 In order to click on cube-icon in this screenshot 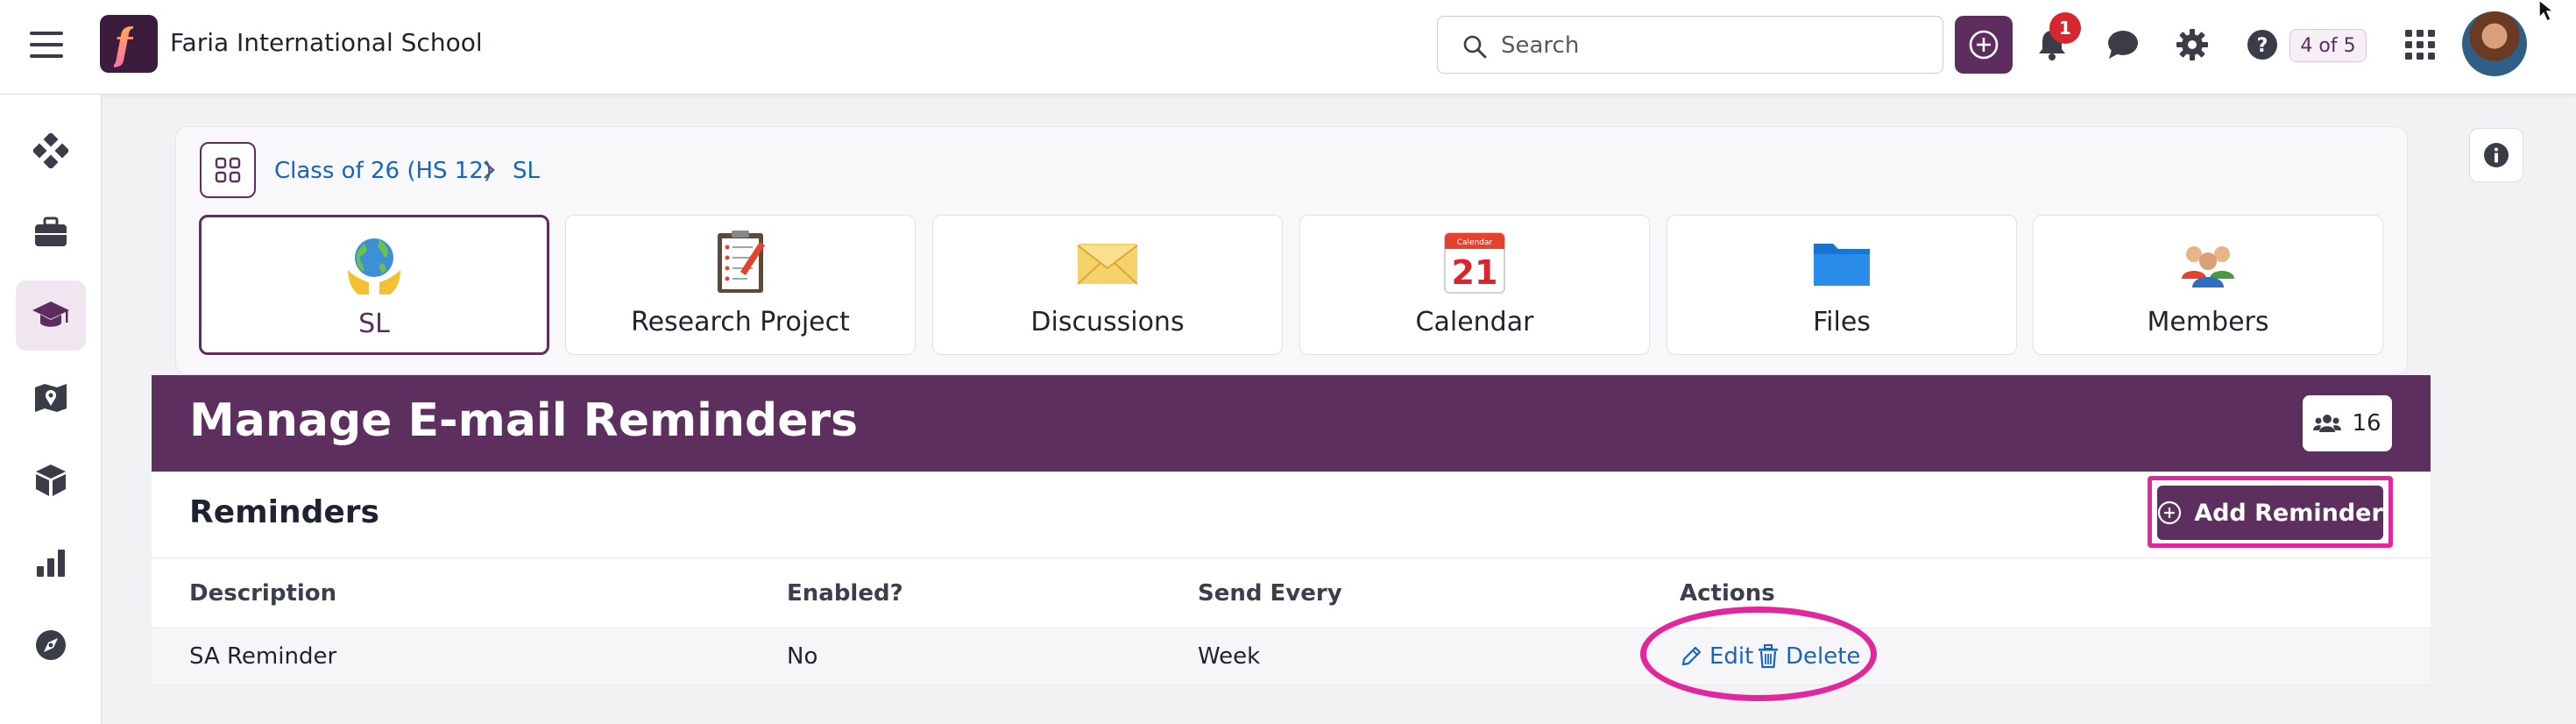, I will do `click(51, 480)`.